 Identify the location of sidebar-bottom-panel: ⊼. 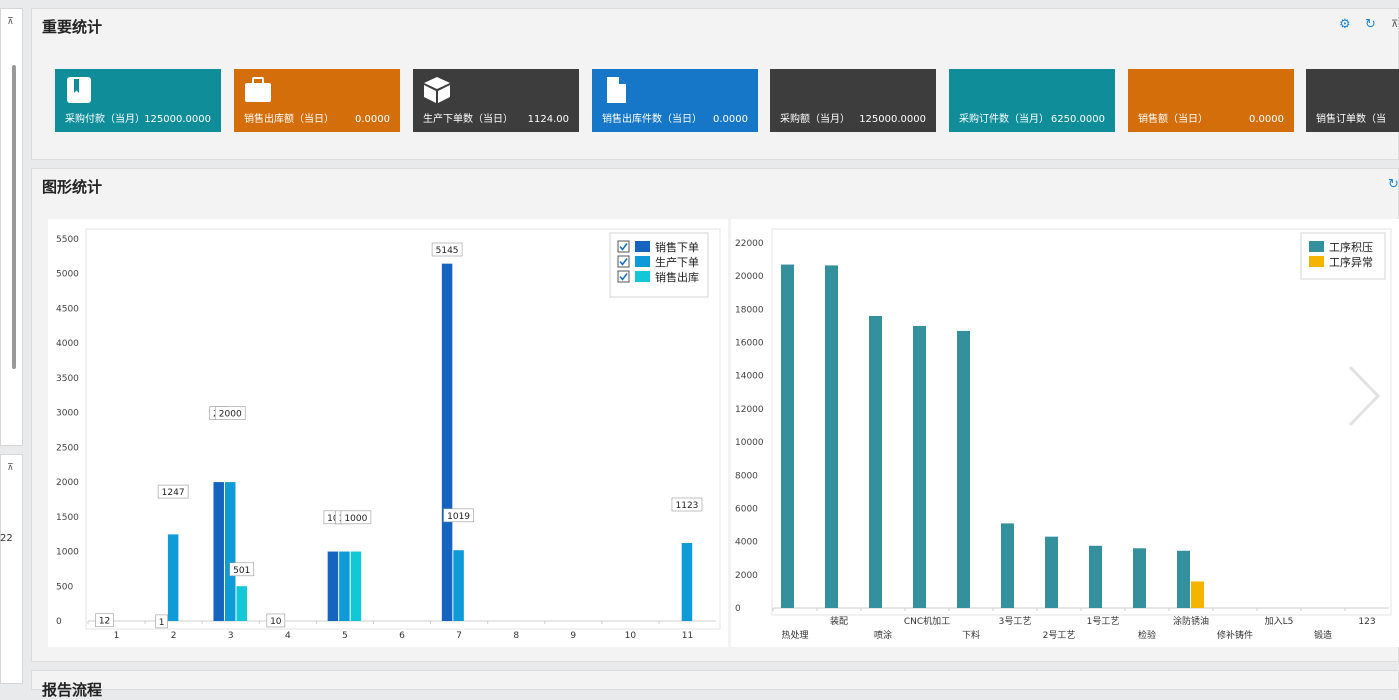
(11, 569).